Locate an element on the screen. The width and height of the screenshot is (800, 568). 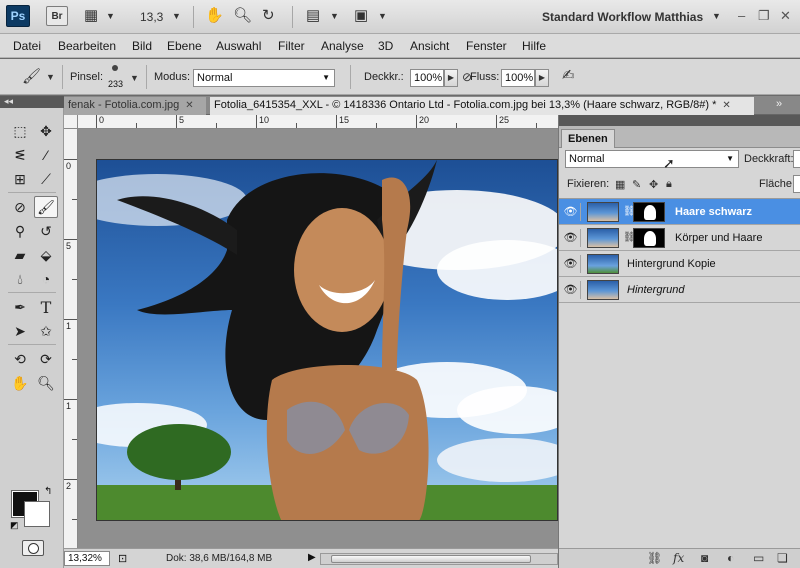
eraser-tool-icon: ▰ is located at coordinates (20, 255).